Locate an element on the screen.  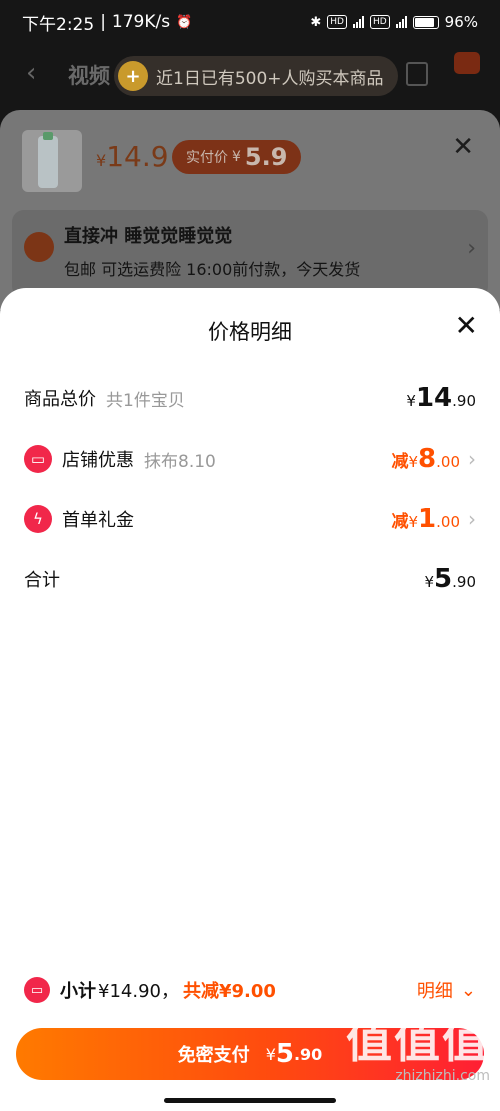
share-icon is located at coordinates (417, 74).